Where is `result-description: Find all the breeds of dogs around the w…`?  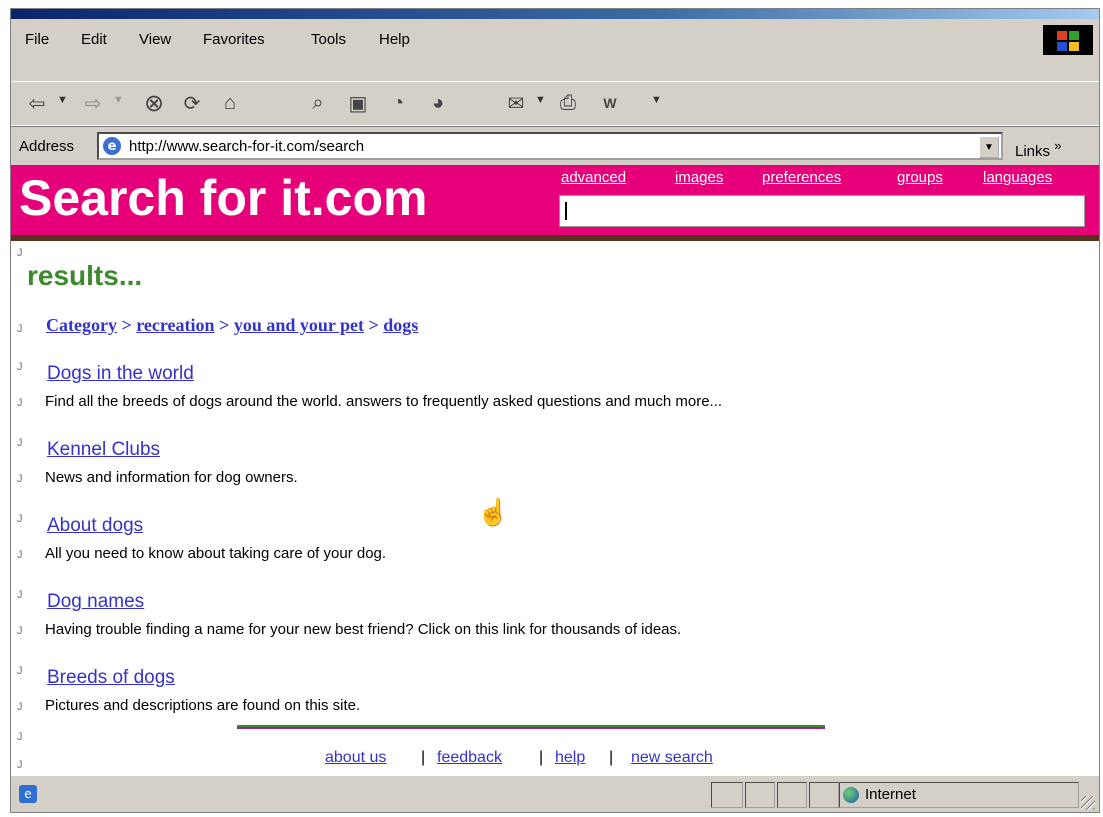
result-description: Find all the breeds of dogs around the w… is located at coordinates (384, 401).